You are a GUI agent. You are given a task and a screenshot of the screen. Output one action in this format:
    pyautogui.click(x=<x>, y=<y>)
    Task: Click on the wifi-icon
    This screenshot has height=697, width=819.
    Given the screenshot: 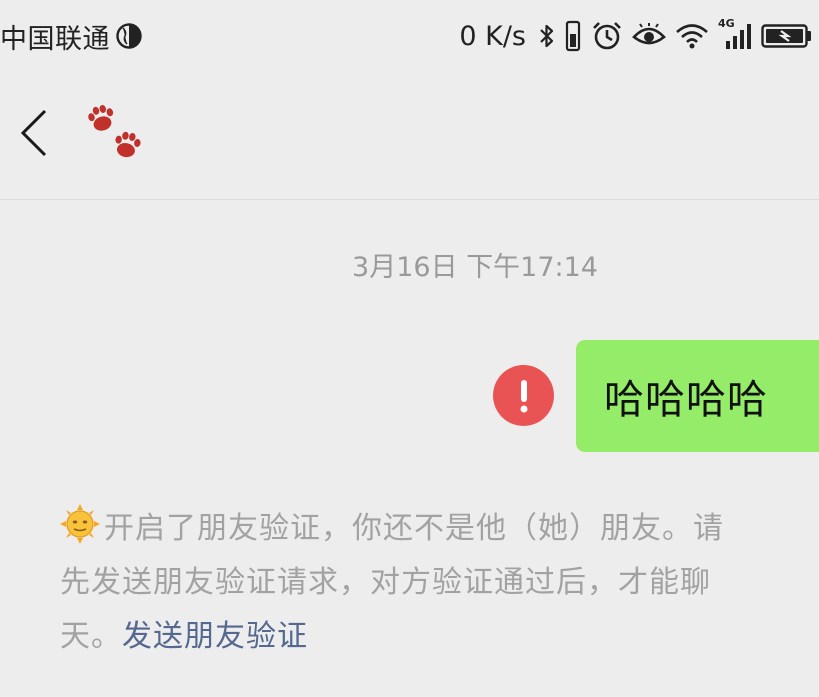 What is the action you would take?
    pyautogui.click(x=692, y=36)
    